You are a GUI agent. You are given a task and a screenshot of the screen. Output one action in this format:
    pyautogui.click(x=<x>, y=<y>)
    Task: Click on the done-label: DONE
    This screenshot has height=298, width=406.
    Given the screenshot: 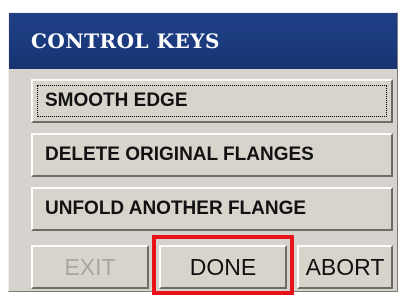 What is the action you would take?
    pyautogui.click(x=223, y=267)
    